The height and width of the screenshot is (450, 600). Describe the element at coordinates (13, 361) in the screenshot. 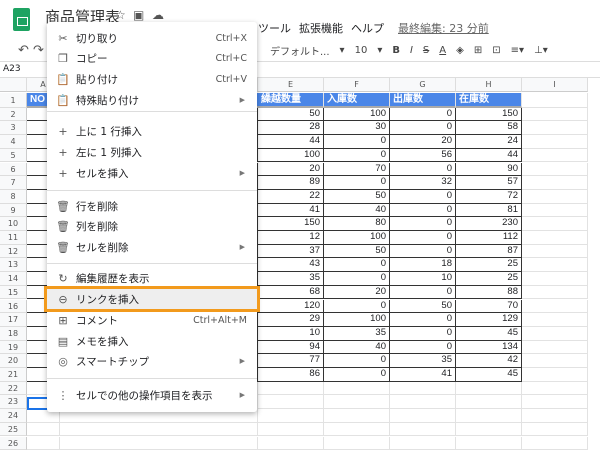

I see `row-header: 20` at that location.